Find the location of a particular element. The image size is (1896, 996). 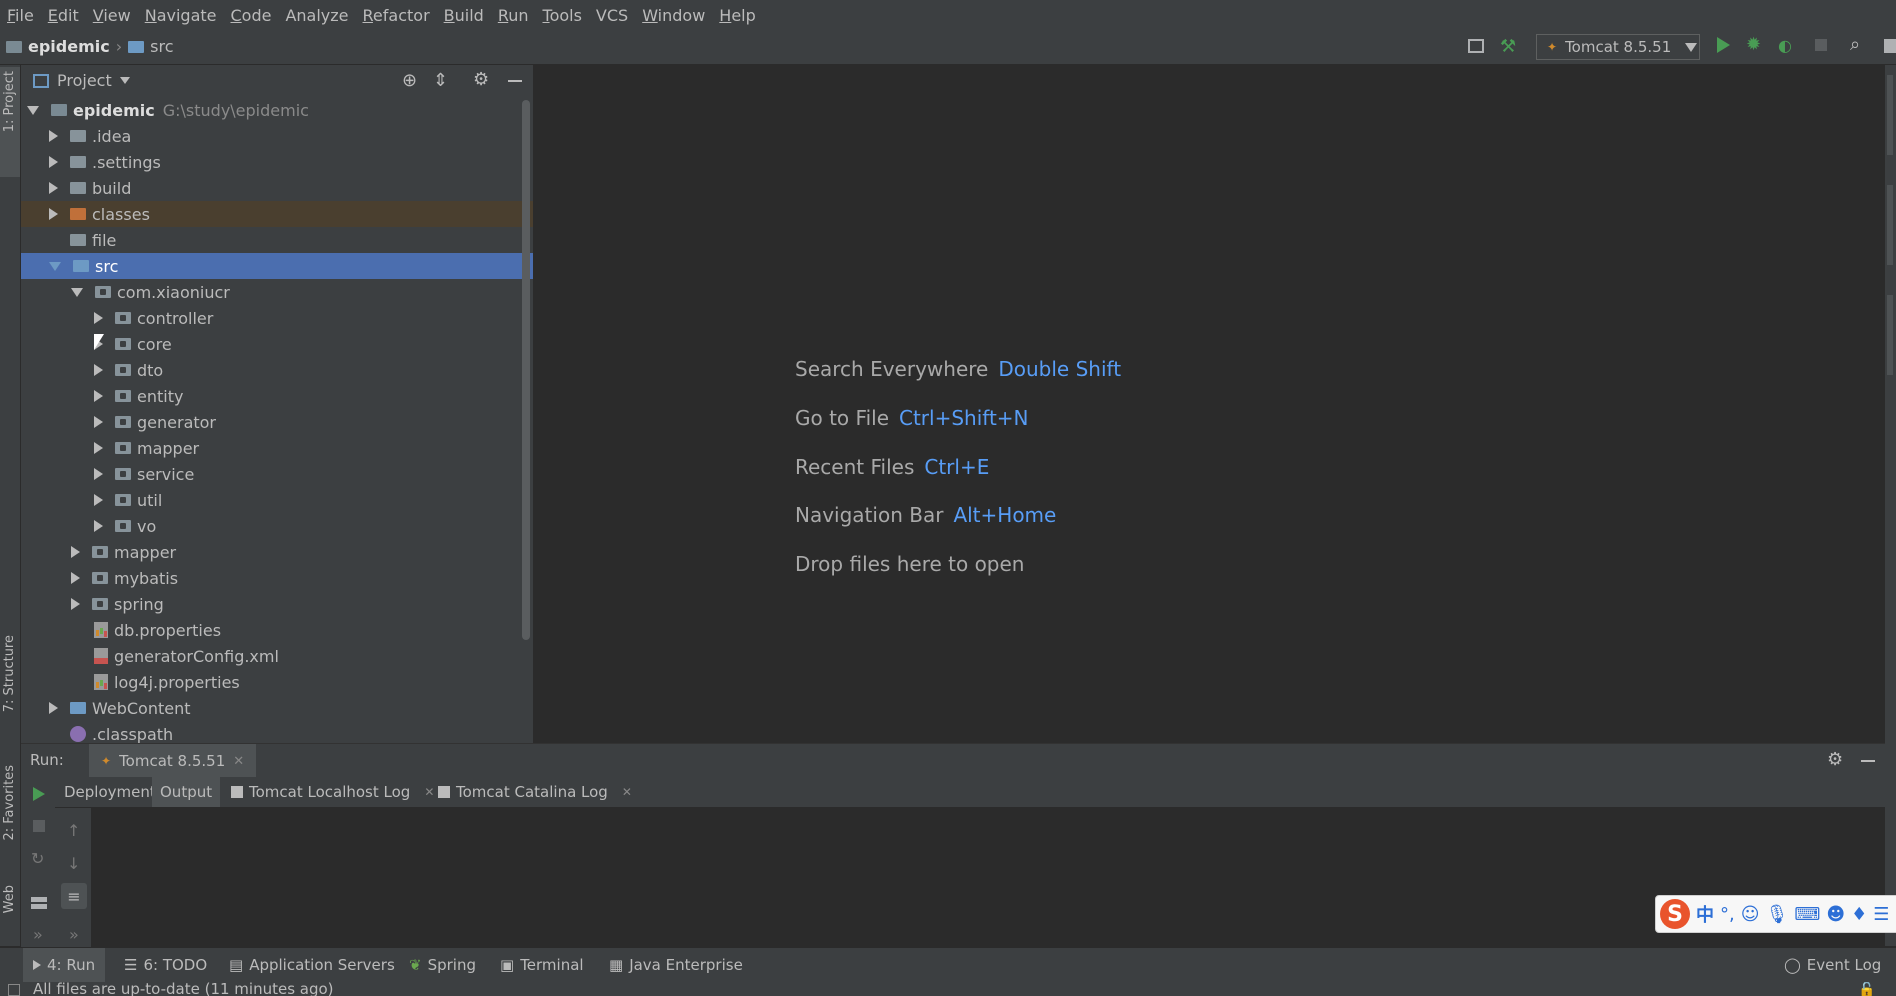

keyboard-icon: ⌨ is located at coordinates (1807, 914).